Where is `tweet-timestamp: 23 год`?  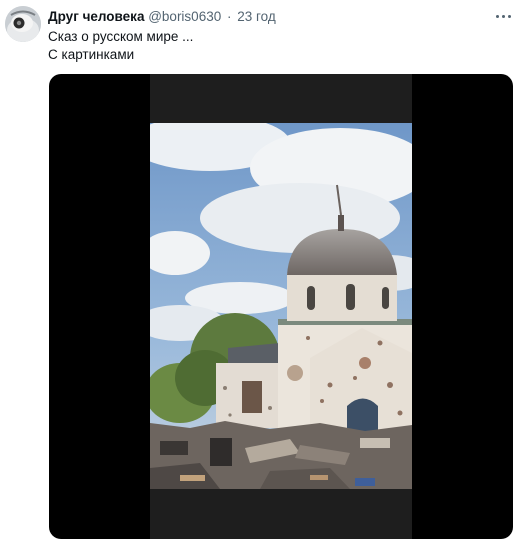
tweet-timestamp: 23 год is located at coordinates (256, 16).